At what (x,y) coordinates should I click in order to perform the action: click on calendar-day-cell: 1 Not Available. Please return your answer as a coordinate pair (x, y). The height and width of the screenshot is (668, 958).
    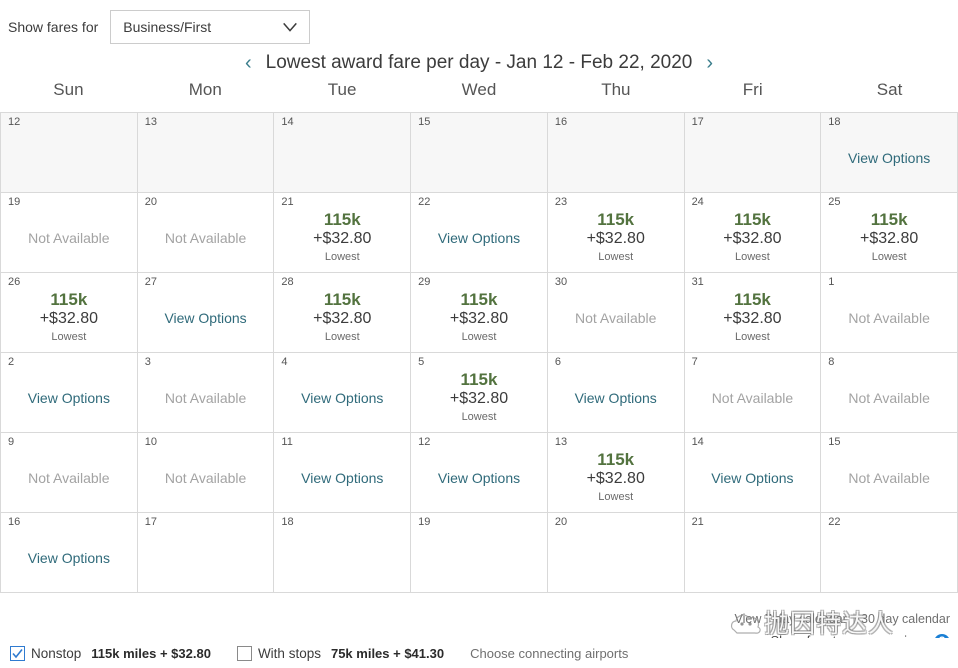
    Looking at the image, I should click on (889, 313).